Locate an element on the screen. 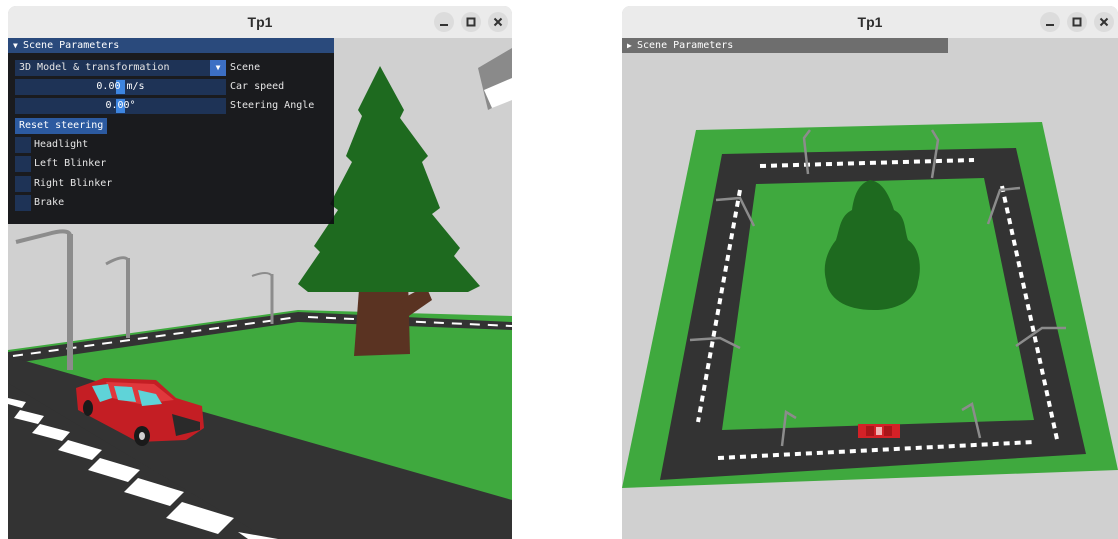  scene-combo-label: Scene is located at coordinates (245, 67).